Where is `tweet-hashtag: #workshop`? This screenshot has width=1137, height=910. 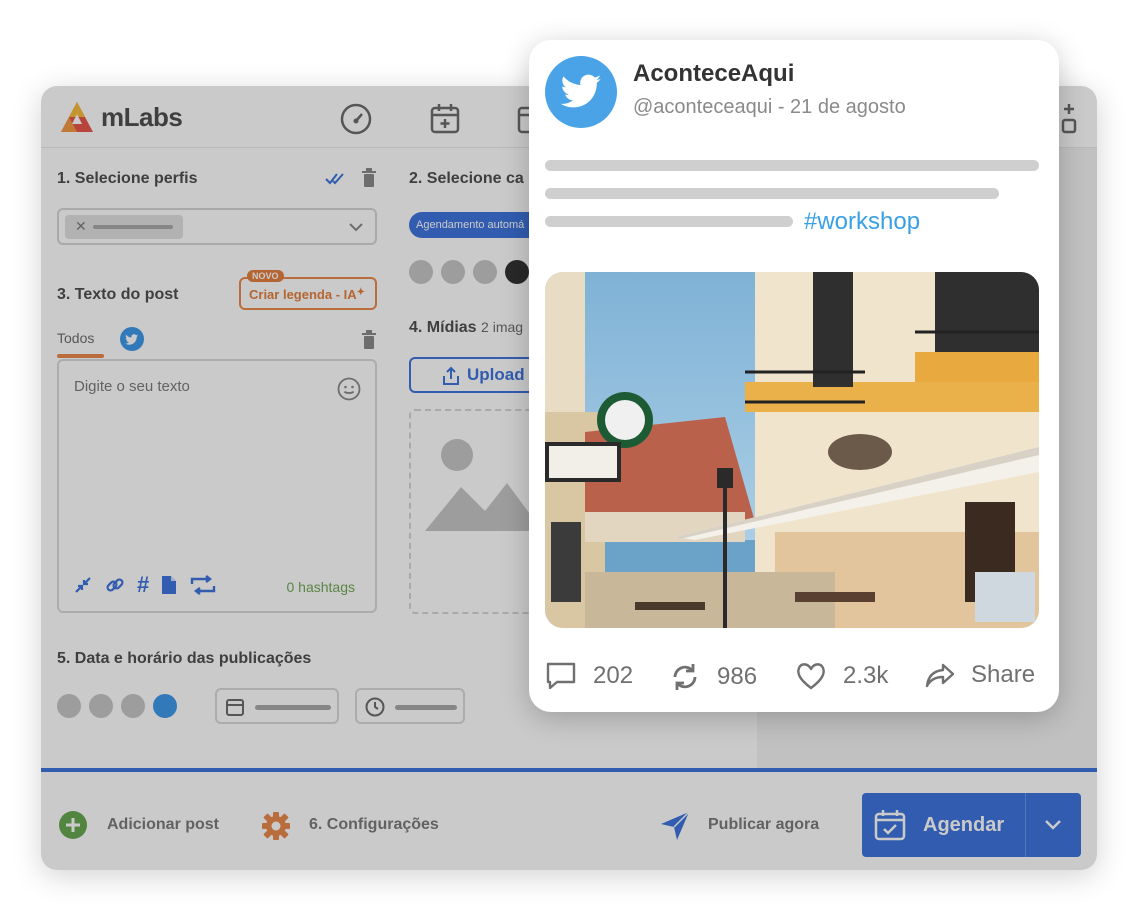 tweet-hashtag: #workshop is located at coordinates (862, 222).